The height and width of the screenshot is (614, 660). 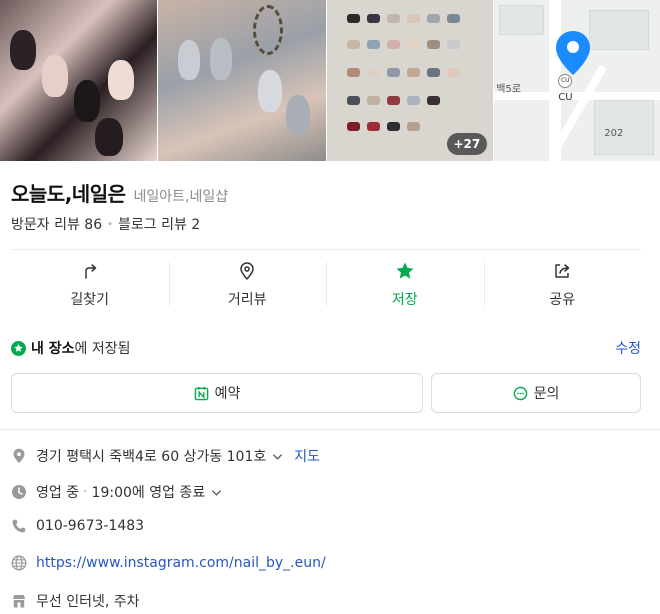 I want to click on street-view-button: 거리뷰, so click(x=247, y=285).